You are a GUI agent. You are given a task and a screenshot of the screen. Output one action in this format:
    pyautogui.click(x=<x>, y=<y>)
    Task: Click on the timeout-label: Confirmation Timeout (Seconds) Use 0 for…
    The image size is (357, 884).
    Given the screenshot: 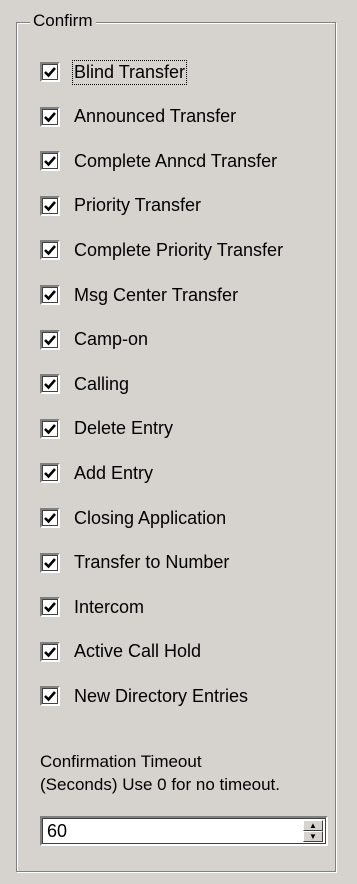 What is the action you would take?
    pyautogui.click(x=190, y=773)
    